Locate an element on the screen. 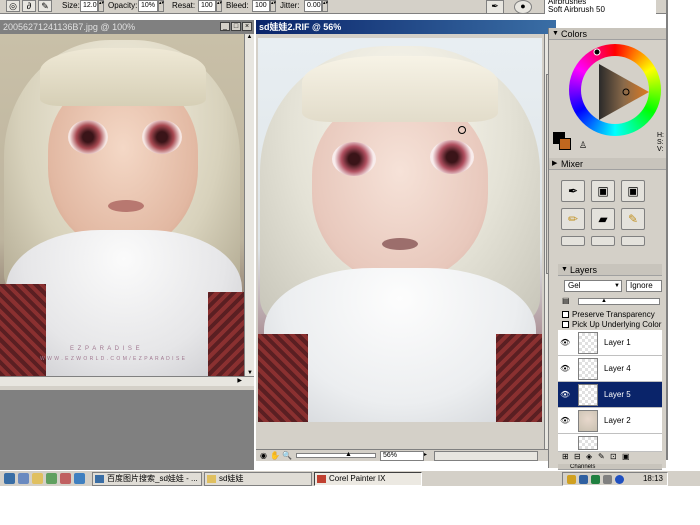  maximize-button: □ is located at coordinates (236, 26).